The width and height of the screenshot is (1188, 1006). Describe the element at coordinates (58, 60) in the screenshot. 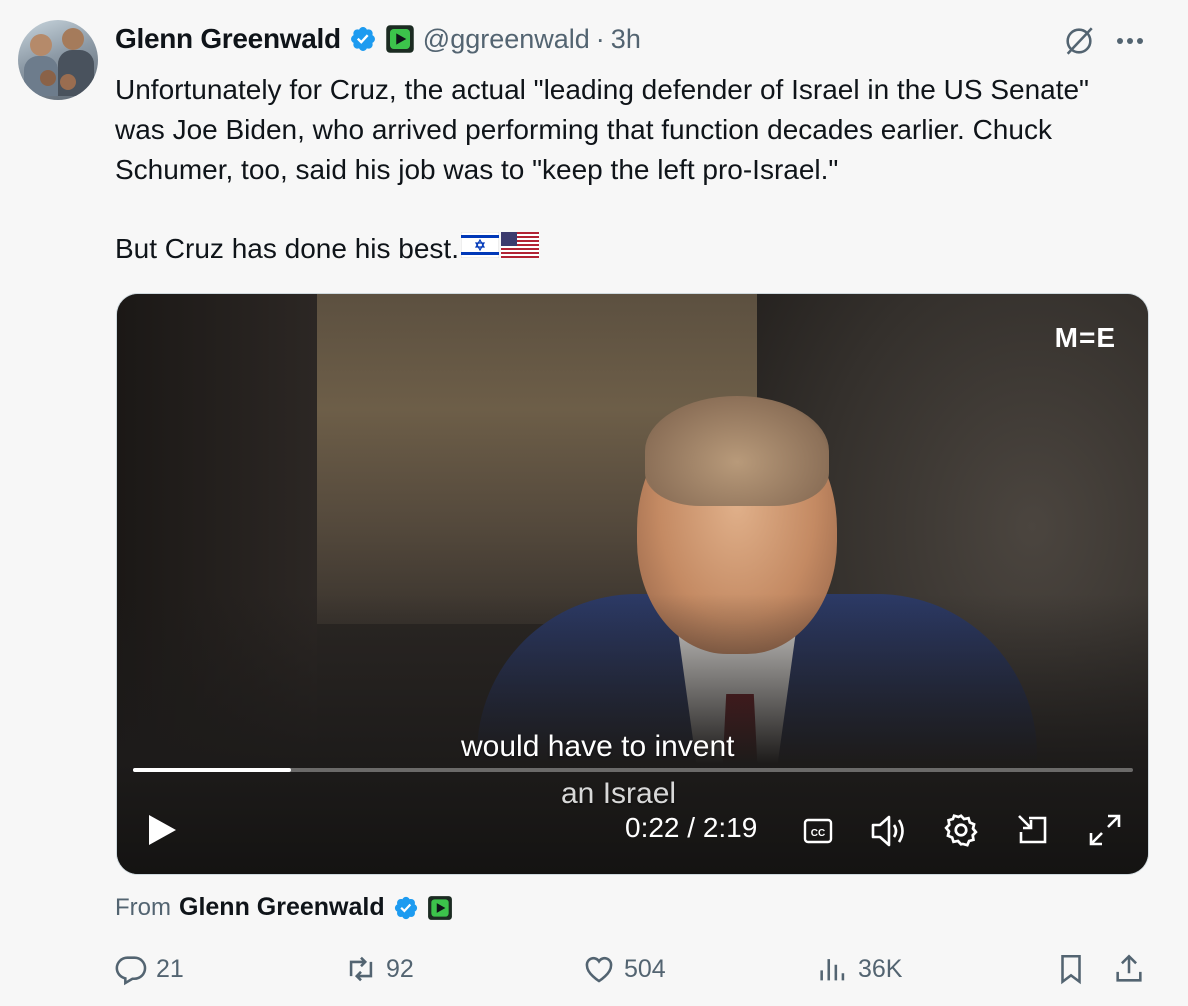

I see `avatar` at that location.